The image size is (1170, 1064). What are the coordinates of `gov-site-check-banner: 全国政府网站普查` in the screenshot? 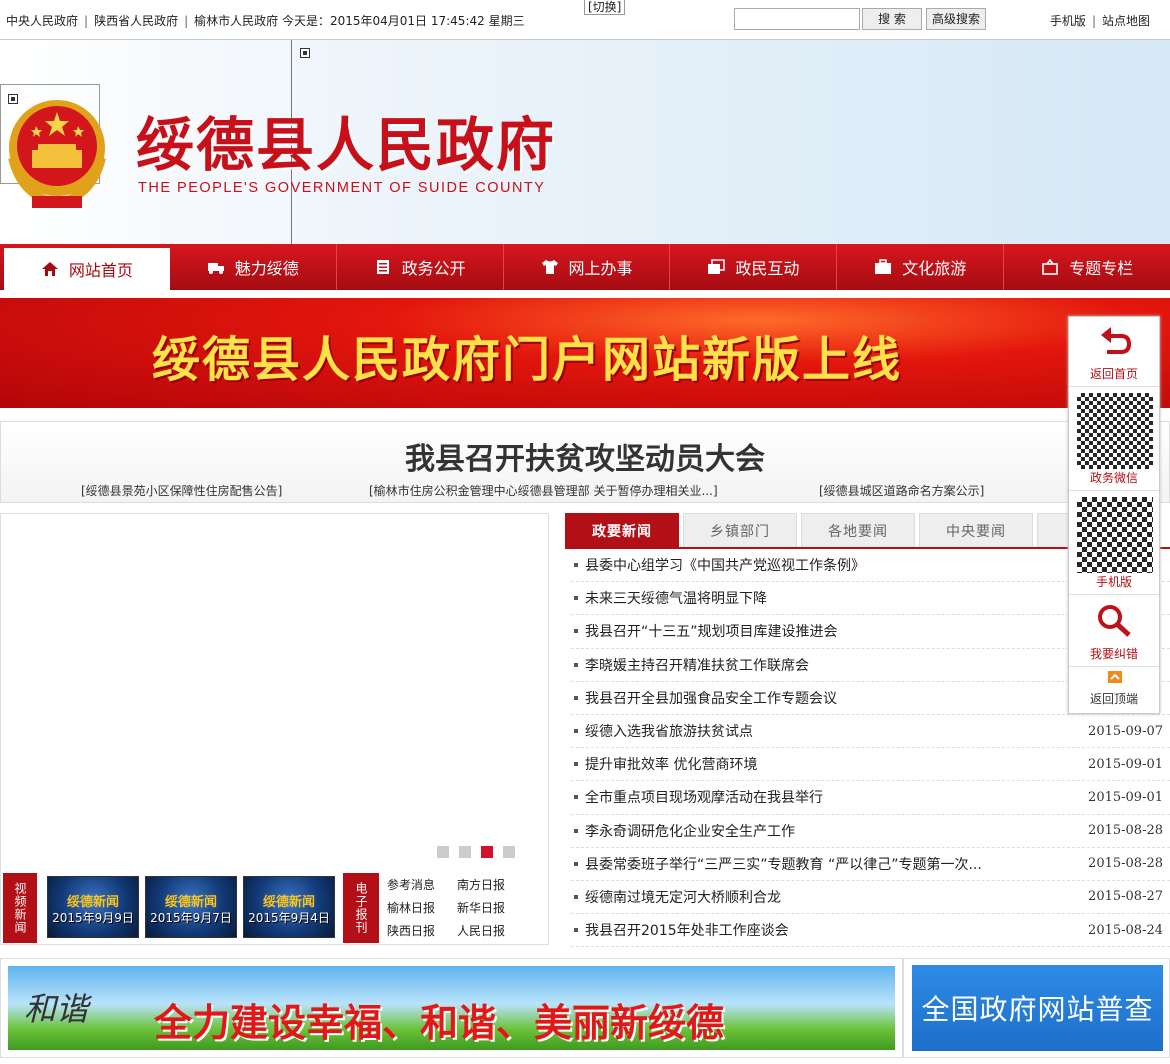 It's located at (1036, 1008).